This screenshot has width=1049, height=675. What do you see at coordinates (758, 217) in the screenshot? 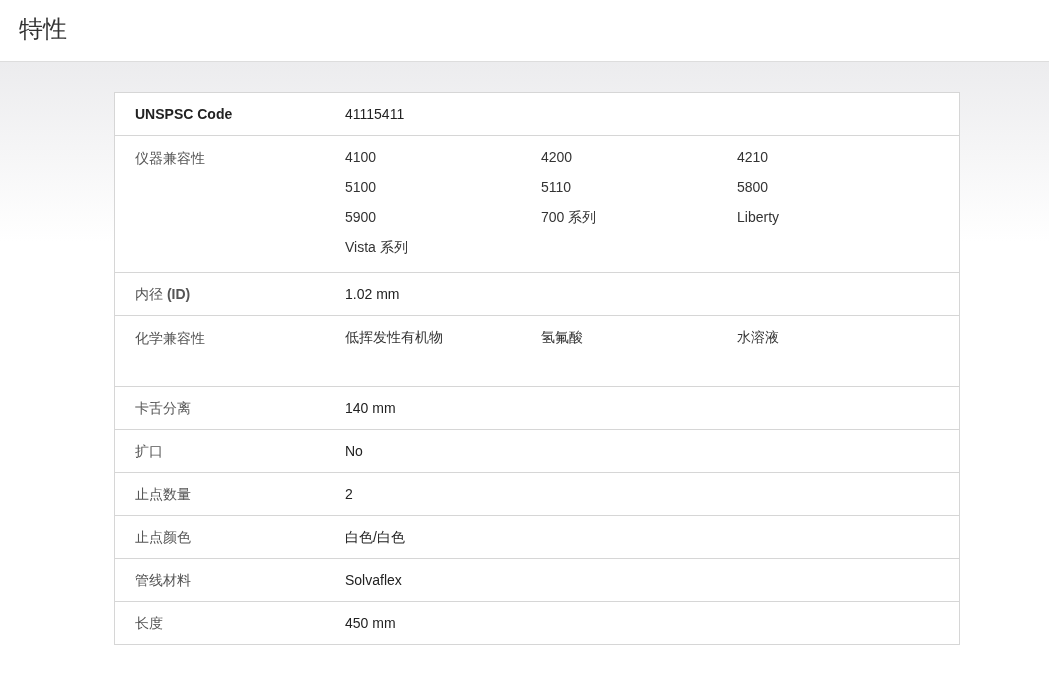
I see `property-value: Liberty` at bounding box center [758, 217].